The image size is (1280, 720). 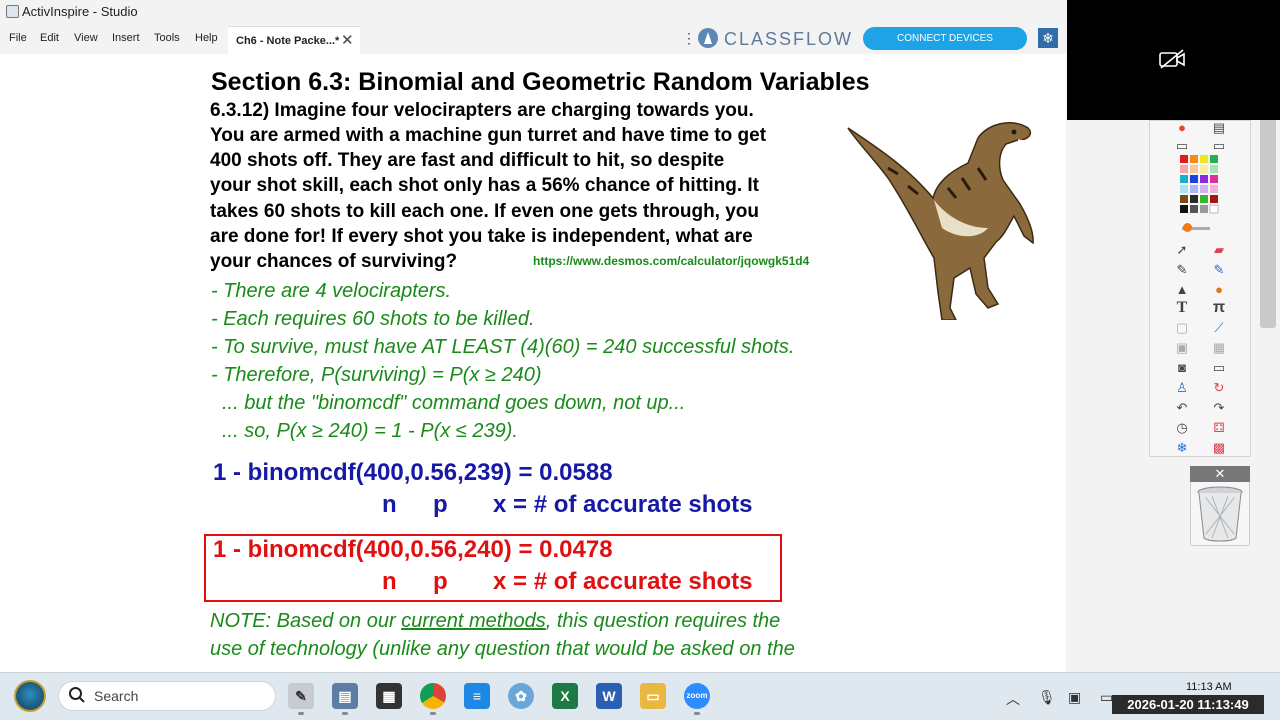 What do you see at coordinates (389, 504) in the screenshot?
I see `blue-label-n: n` at bounding box center [389, 504].